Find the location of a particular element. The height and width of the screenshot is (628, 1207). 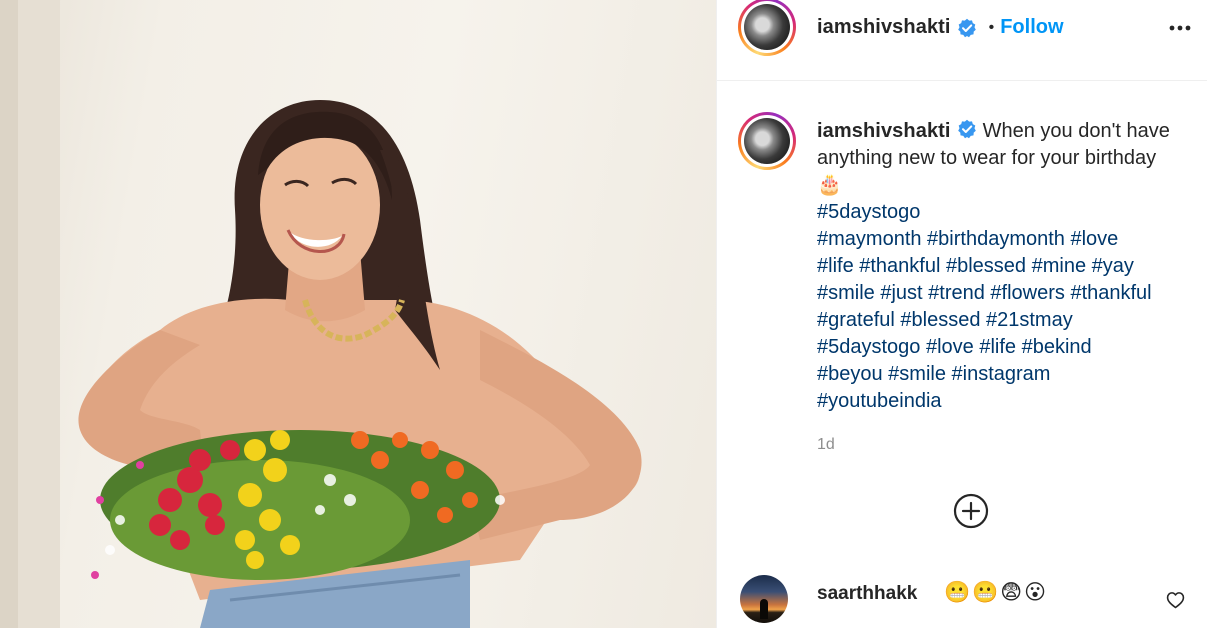

comment-row: saarthhakk 😬😬😨😮 is located at coordinates (962, 599).